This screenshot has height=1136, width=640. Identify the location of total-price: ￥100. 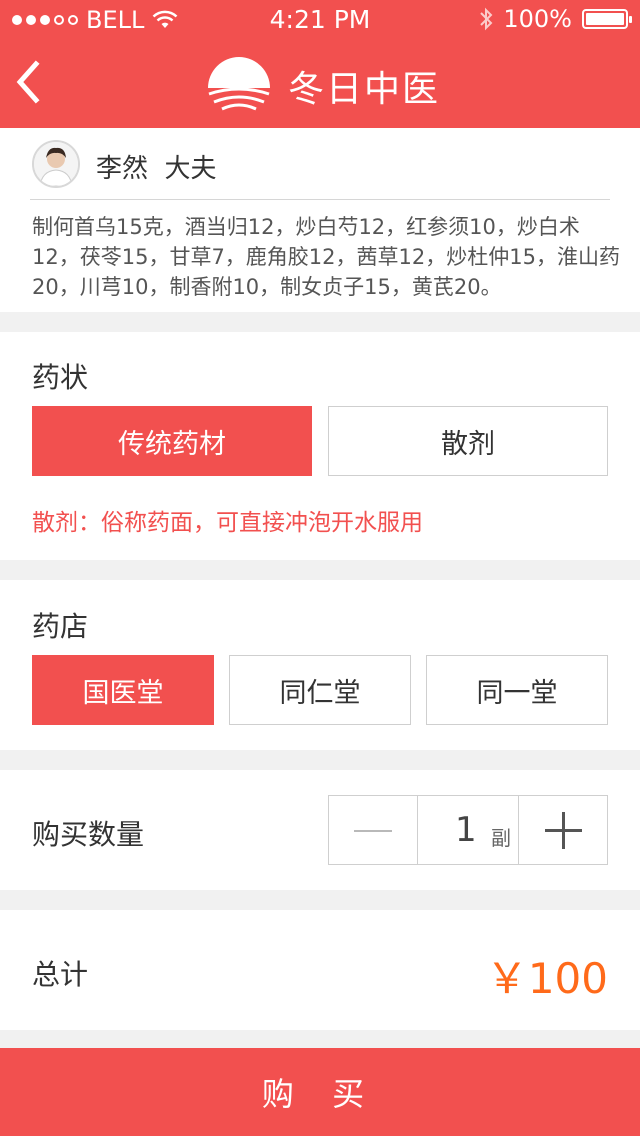
(546, 978).